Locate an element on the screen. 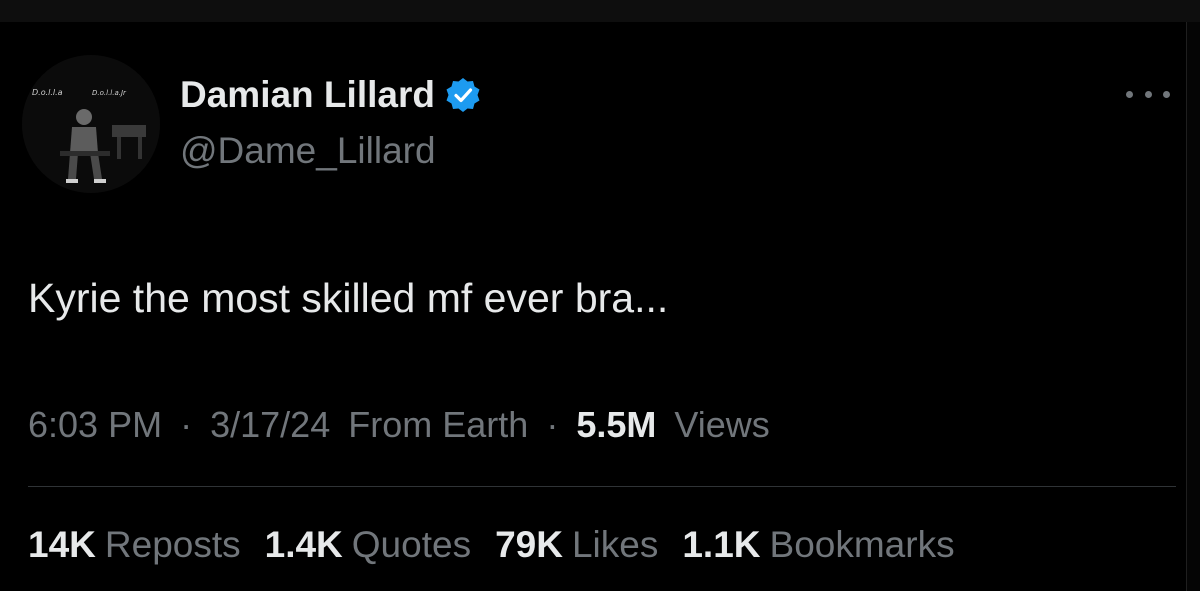 Image resolution: width=1200 pixels, height=591 pixels. top-bar is located at coordinates (600, 11).